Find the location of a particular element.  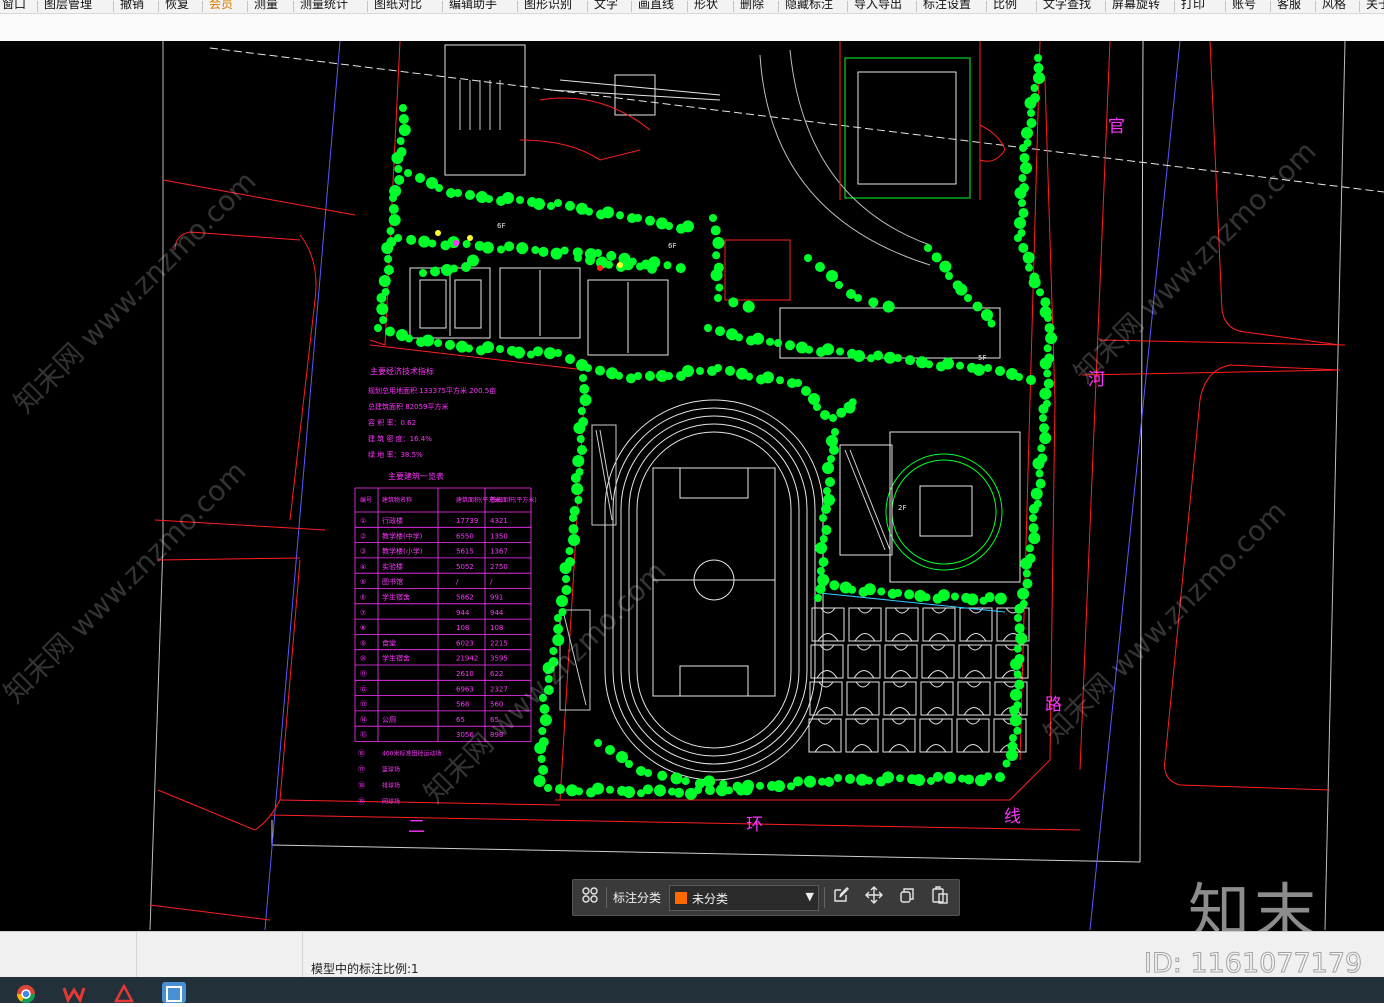

table-cell: 21942 is located at coordinates (467, 659).